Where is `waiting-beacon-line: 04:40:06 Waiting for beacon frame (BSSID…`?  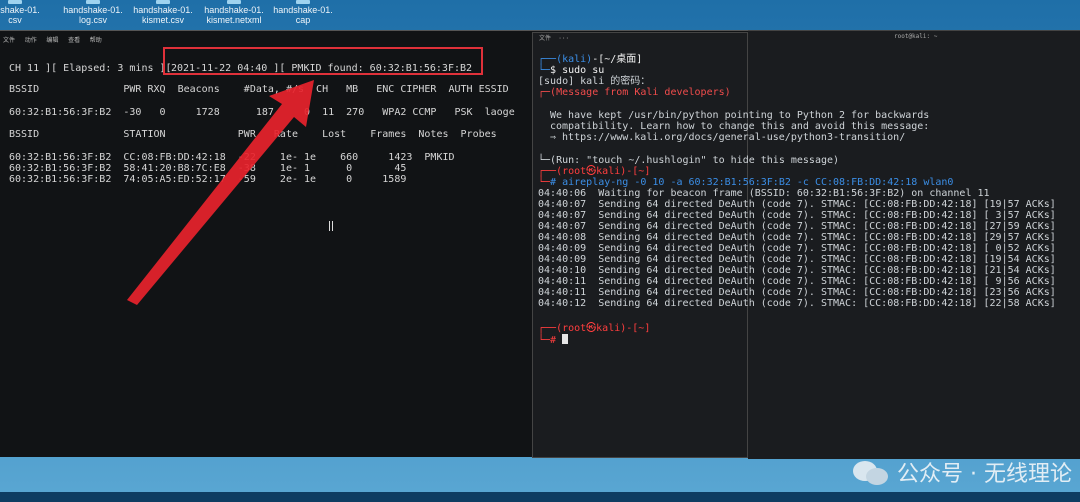
waiting-beacon-line: 04:40:06 Waiting for beacon frame (BSSID… is located at coordinates (764, 193).